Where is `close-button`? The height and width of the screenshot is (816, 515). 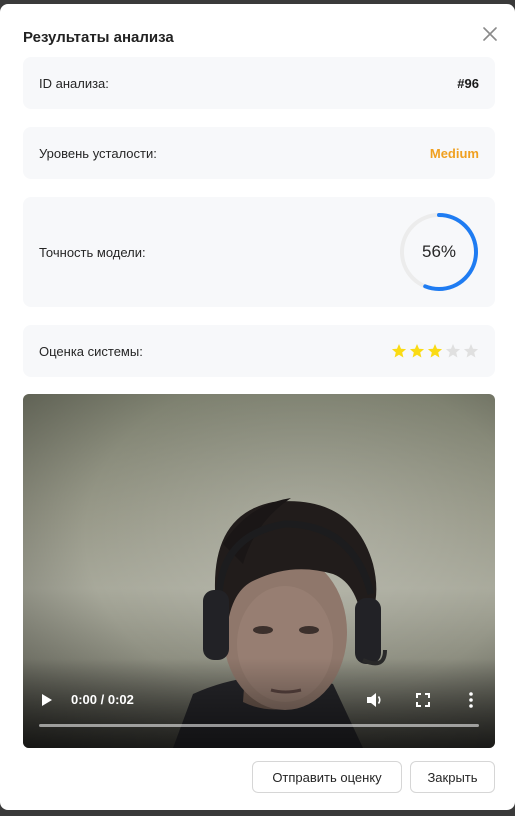
close-button is located at coordinates (490, 34).